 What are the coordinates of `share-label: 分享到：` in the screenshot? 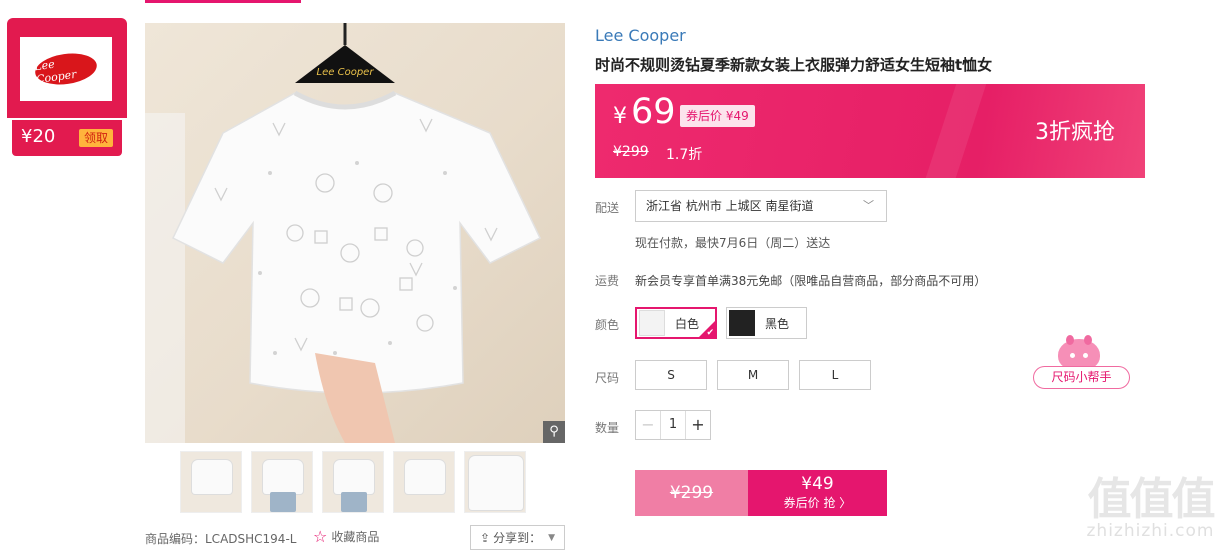 It's located at (517, 538).